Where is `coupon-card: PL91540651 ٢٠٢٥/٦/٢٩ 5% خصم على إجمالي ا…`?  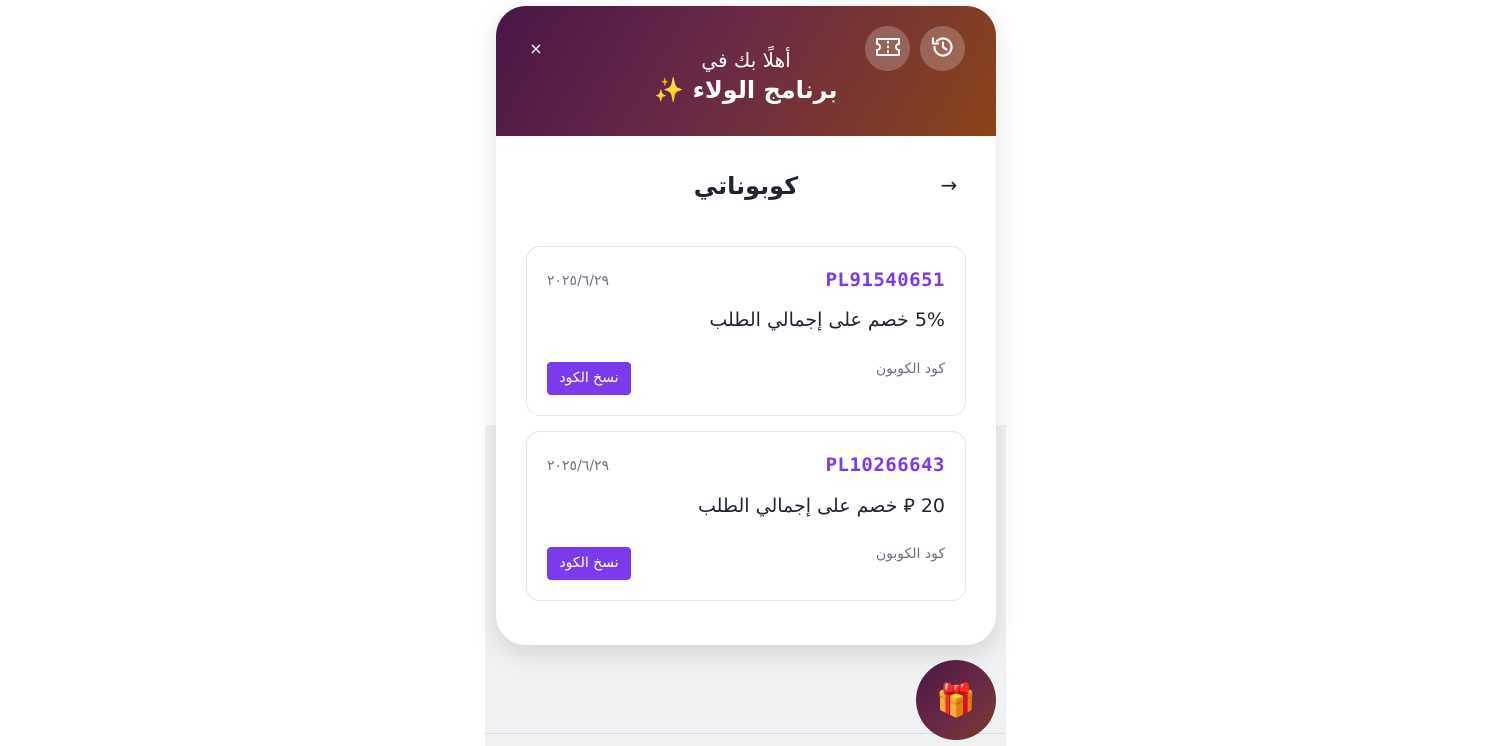 coupon-card: PL91540651 ٢٠٢٥/٦/٢٩ 5% خصم على إجمالي ا… is located at coordinates (746, 331).